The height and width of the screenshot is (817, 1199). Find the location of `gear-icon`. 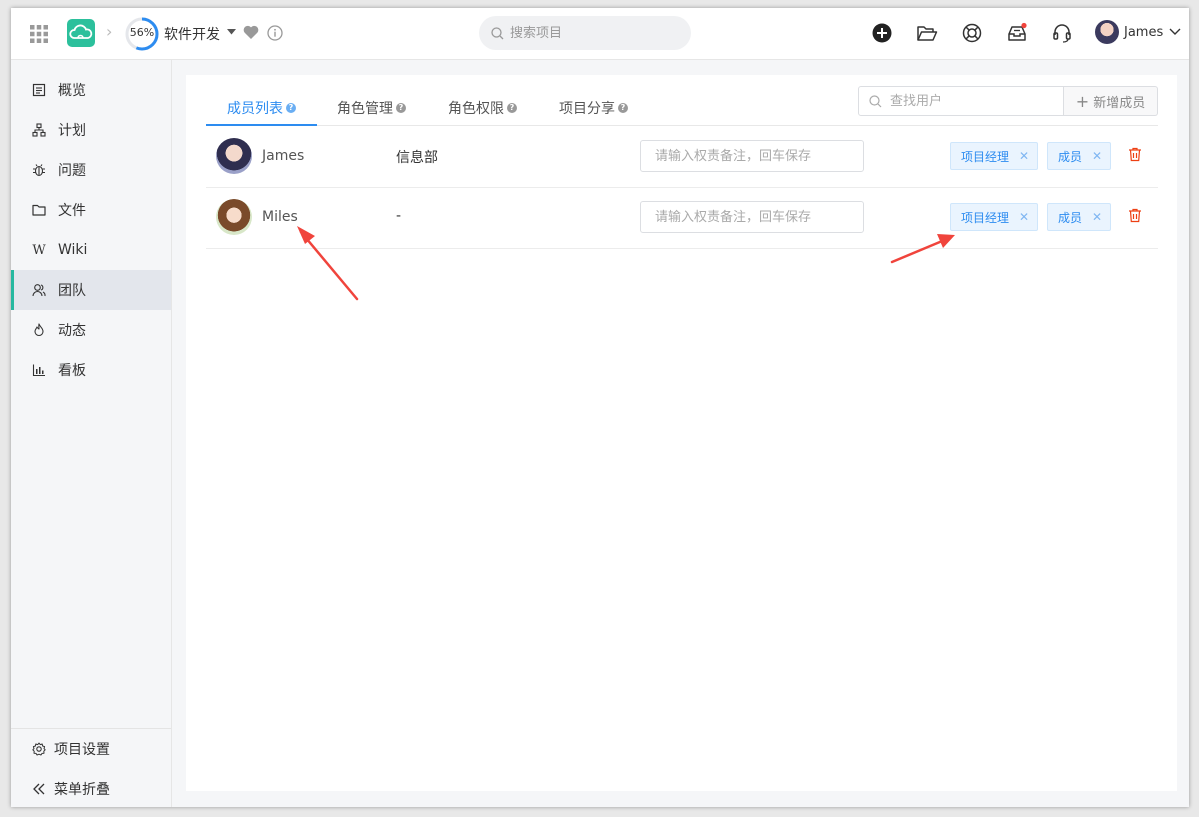

gear-icon is located at coordinates (39, 749).